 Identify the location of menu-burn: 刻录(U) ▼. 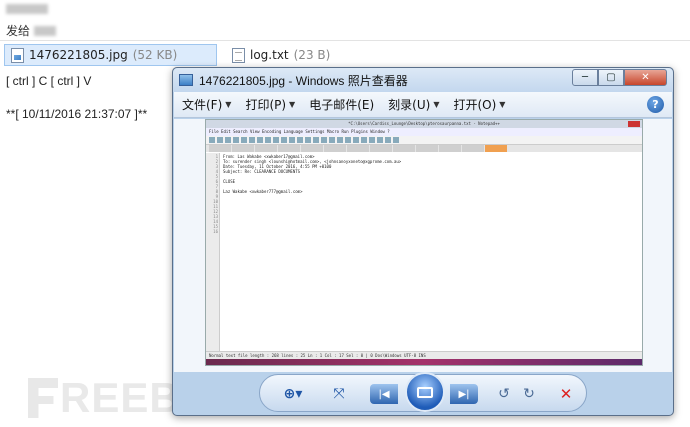
(413, 104).